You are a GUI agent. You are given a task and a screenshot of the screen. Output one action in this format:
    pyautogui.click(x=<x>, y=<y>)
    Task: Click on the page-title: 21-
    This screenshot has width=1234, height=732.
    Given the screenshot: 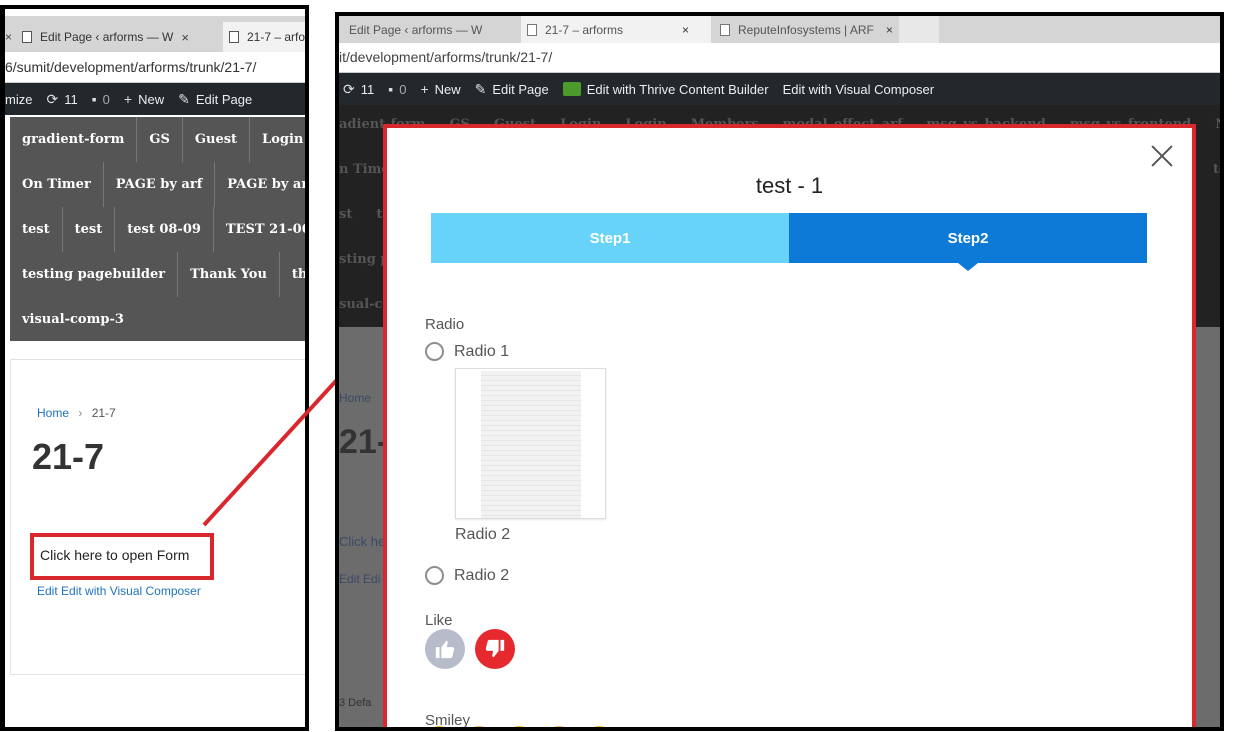 What is the action you would take?
    pyautogui.click(x=364, y=442)
    